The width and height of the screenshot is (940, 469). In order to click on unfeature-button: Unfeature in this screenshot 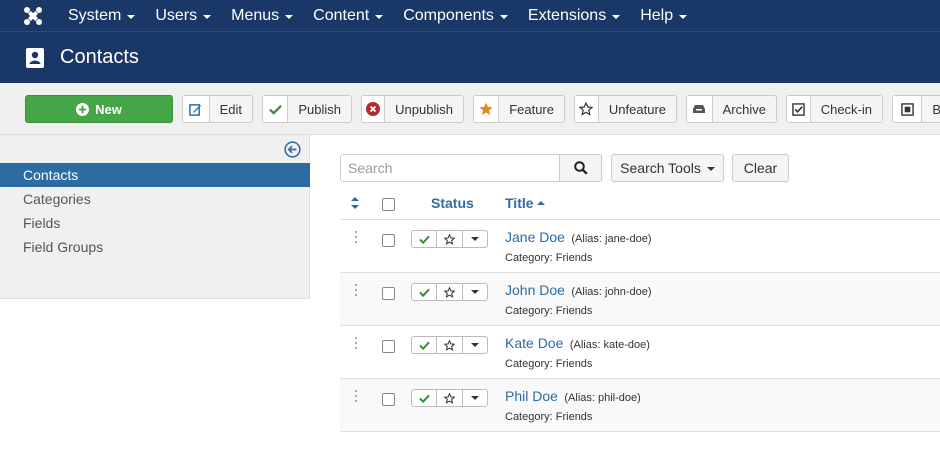, I will do `click(625, 109)`.